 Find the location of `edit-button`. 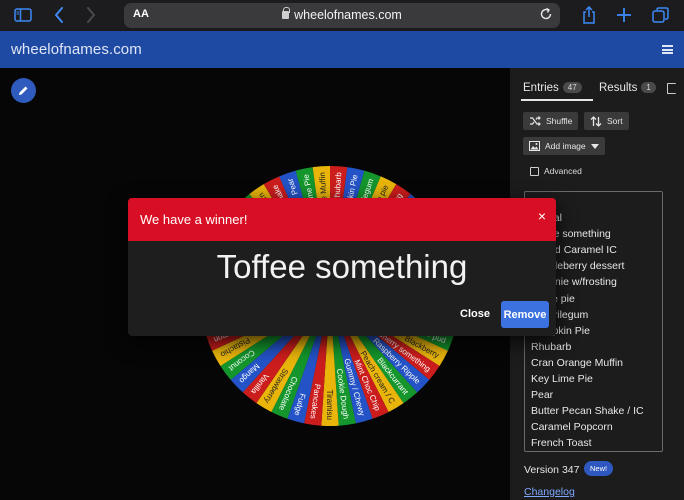

edit-button is located at coordinates (23, 90).